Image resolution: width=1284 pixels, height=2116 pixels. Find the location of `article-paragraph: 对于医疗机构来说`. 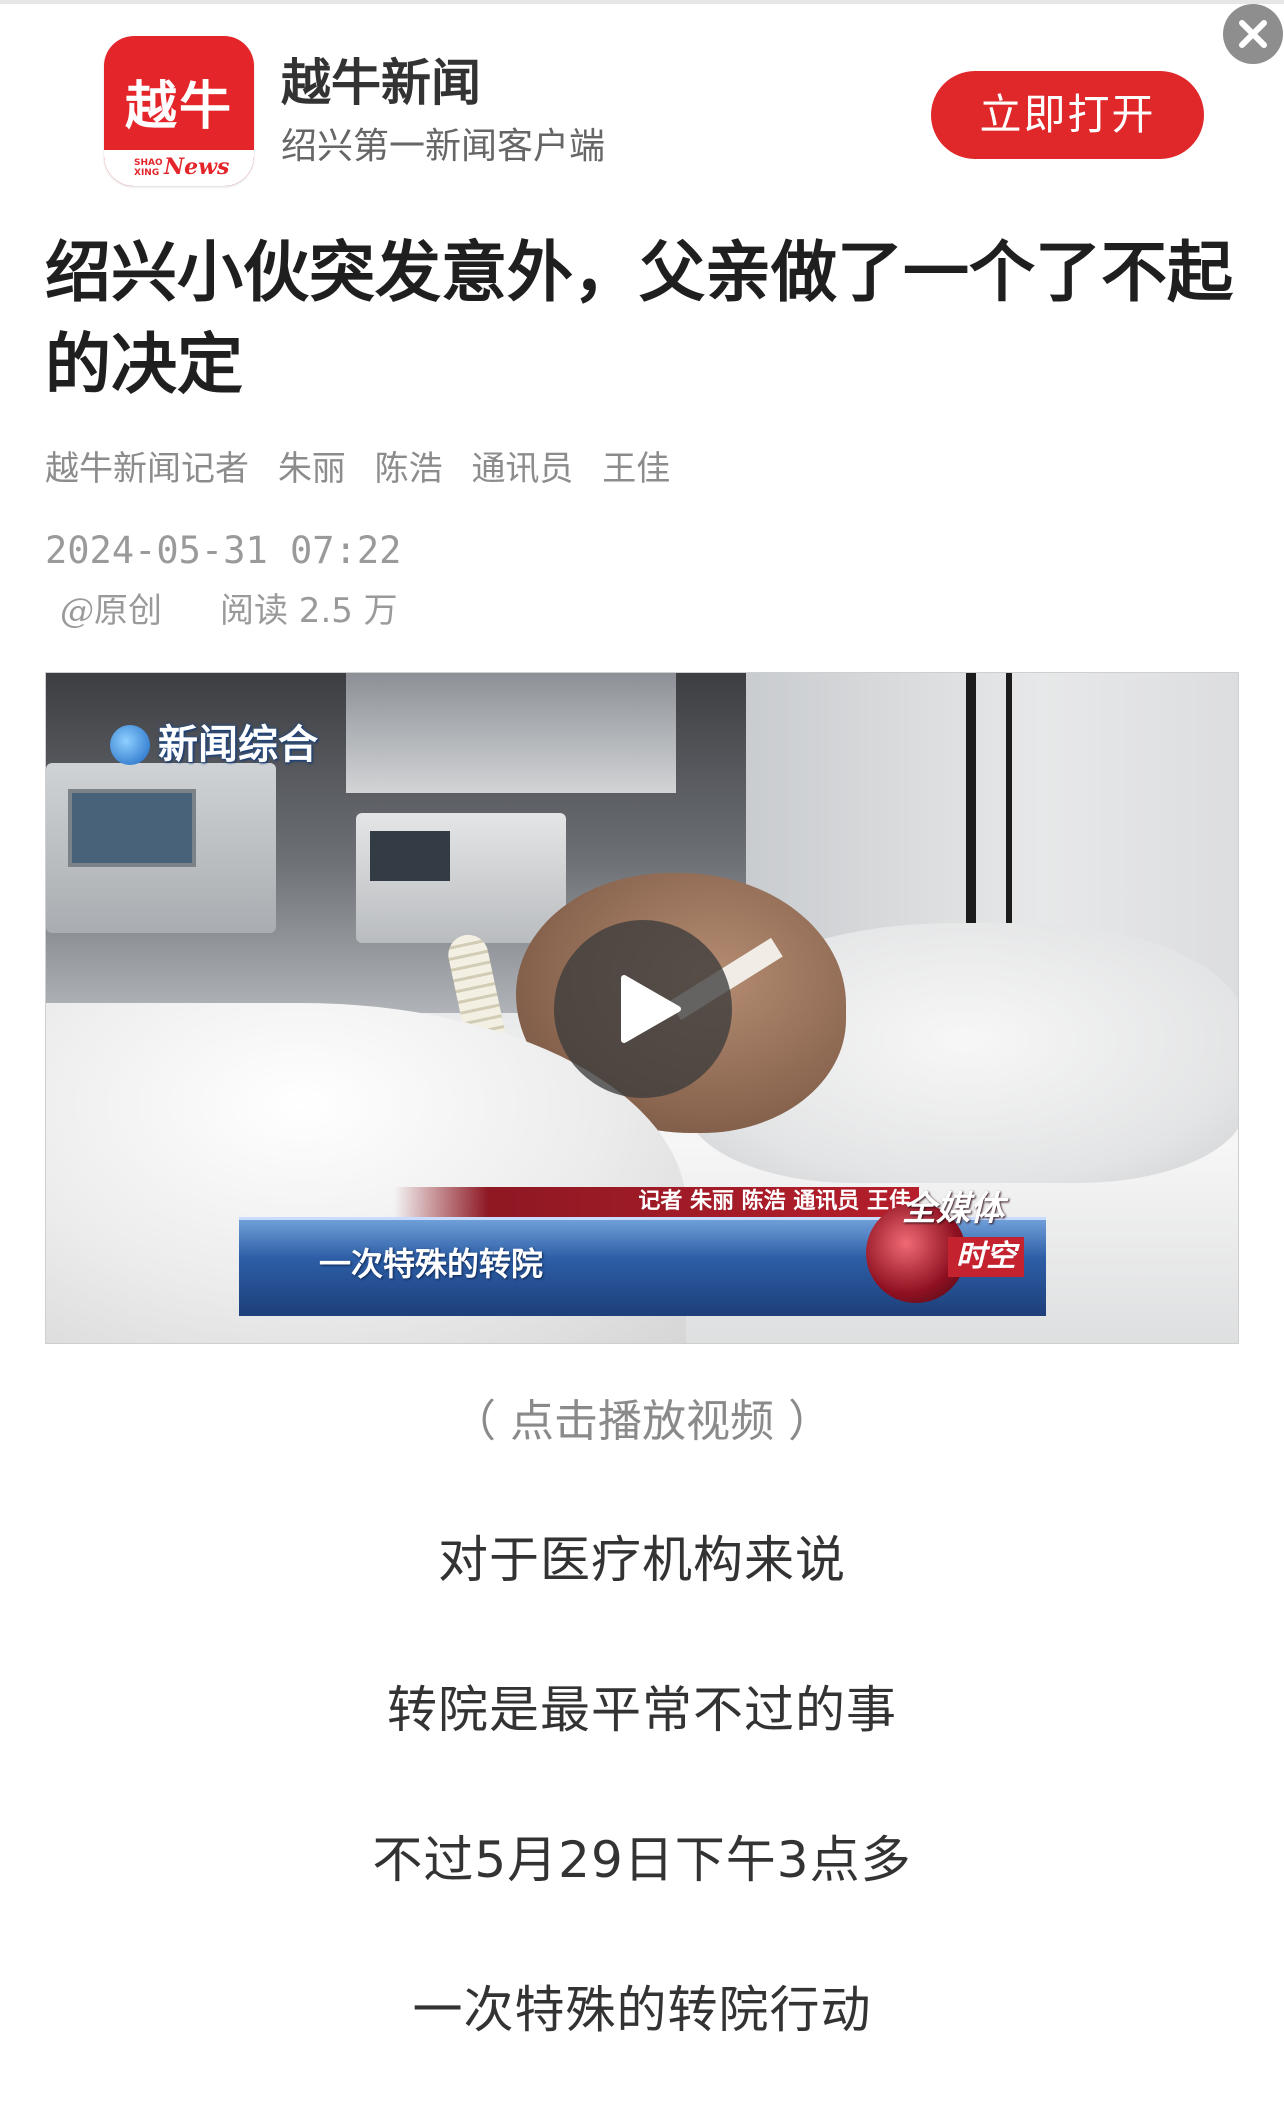

article-paragraph: 对于医疗机构来说 is located at coordinates (642, 1560).